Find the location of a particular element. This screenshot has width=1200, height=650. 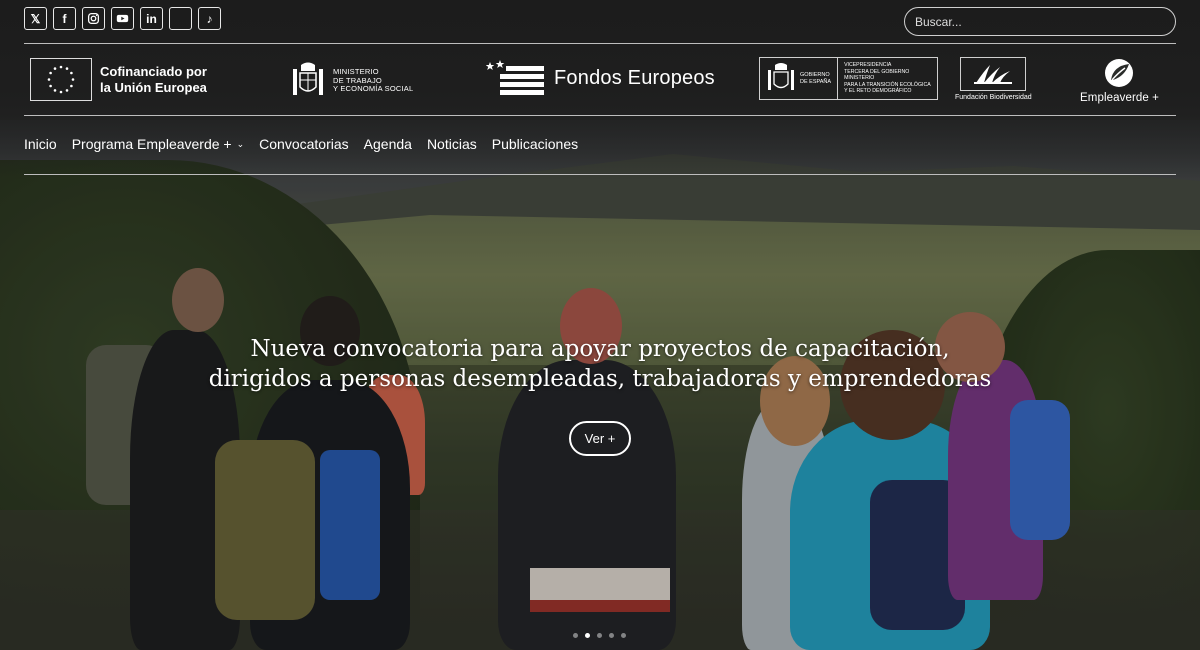

fondos-europeos-icon is located at coordinates (515, 77).